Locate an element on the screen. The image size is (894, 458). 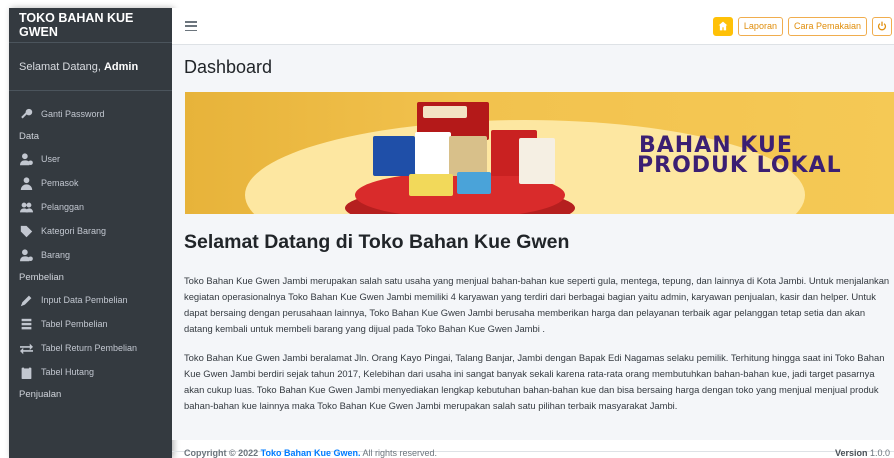
exchange-icon is located at coordinates (26, 348).